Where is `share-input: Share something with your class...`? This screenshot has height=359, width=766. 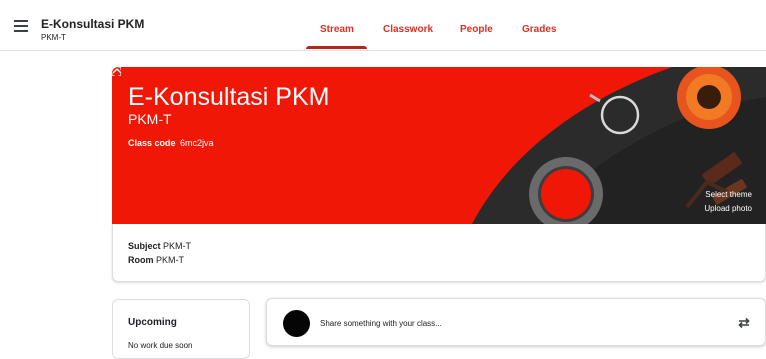
share-input: Share something with your class... is located at coordinates (381, 323).